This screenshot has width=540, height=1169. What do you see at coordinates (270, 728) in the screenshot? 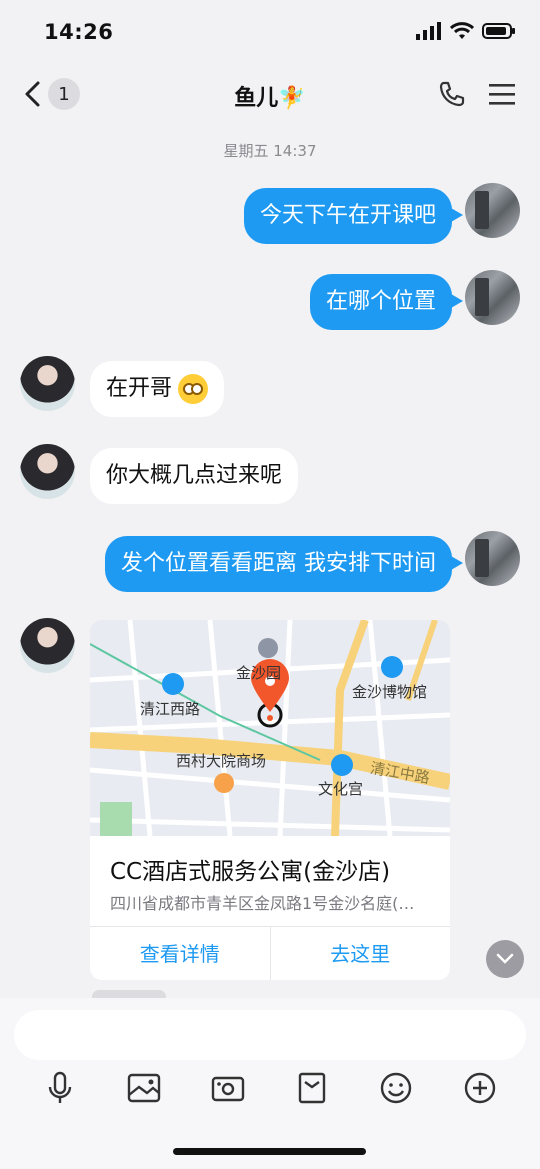
I see `location-map: 清江西路 金沙博物馆 金沙园 西村大院商场 文化宫 清江中路` at bounding box center [270, 728].